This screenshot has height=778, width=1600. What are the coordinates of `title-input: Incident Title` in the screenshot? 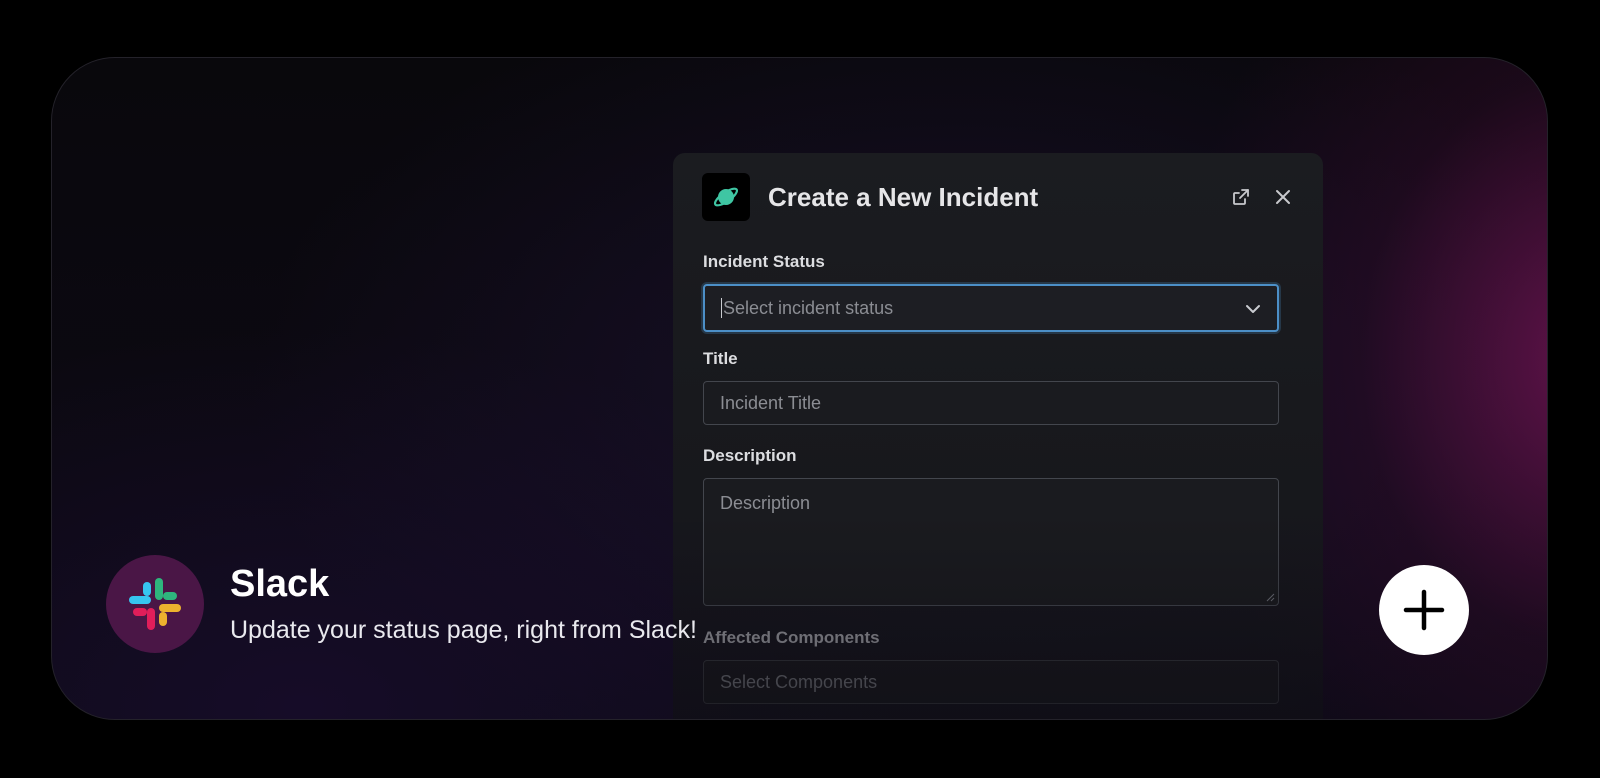 It's located at (991, 403).